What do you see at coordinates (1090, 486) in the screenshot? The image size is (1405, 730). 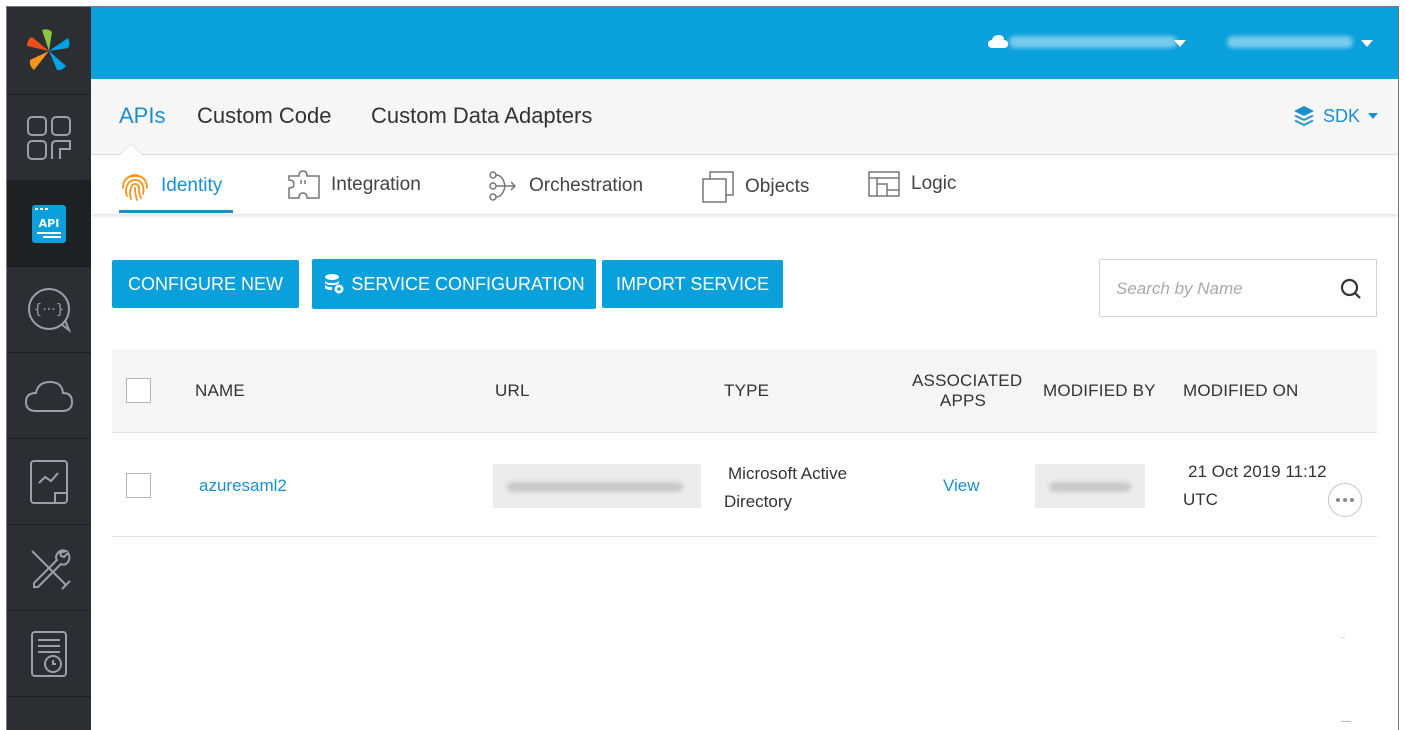 I see `modified-by-redacted` at bounding box center [1090, 486].